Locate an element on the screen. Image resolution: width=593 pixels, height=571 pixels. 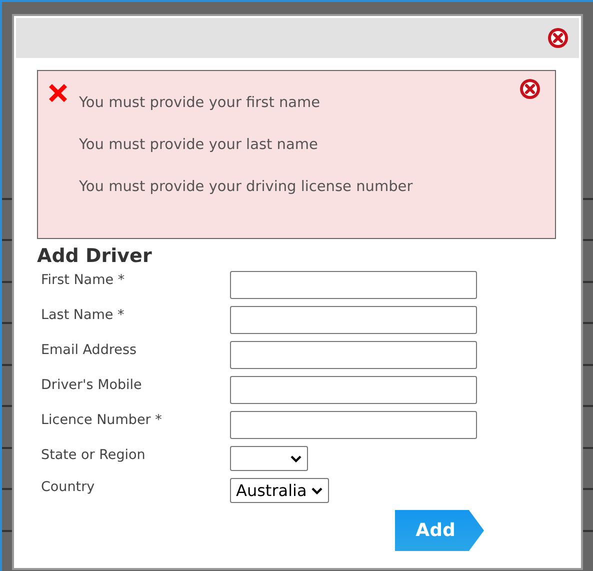
error-message: You must provide your driving license number is located at coordinates (246, 187).